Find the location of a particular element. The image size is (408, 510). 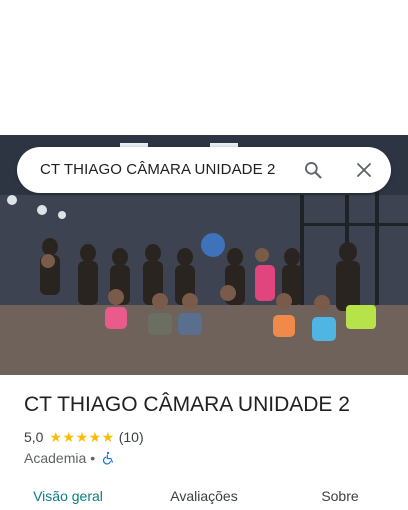

category-row: Academia • is located at coordinates (69, 458).